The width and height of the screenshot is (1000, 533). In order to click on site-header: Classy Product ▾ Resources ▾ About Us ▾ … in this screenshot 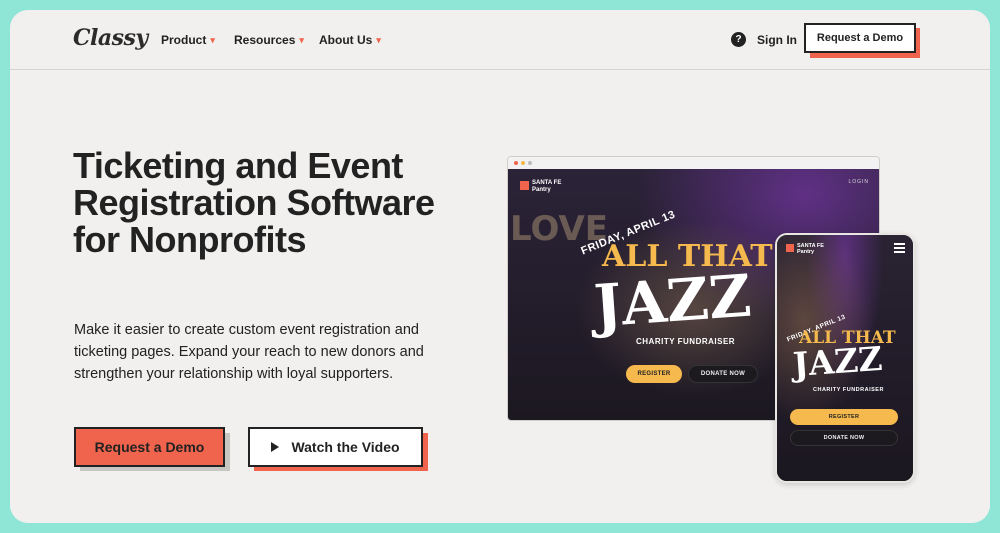, I will do `click(500, 40)`.